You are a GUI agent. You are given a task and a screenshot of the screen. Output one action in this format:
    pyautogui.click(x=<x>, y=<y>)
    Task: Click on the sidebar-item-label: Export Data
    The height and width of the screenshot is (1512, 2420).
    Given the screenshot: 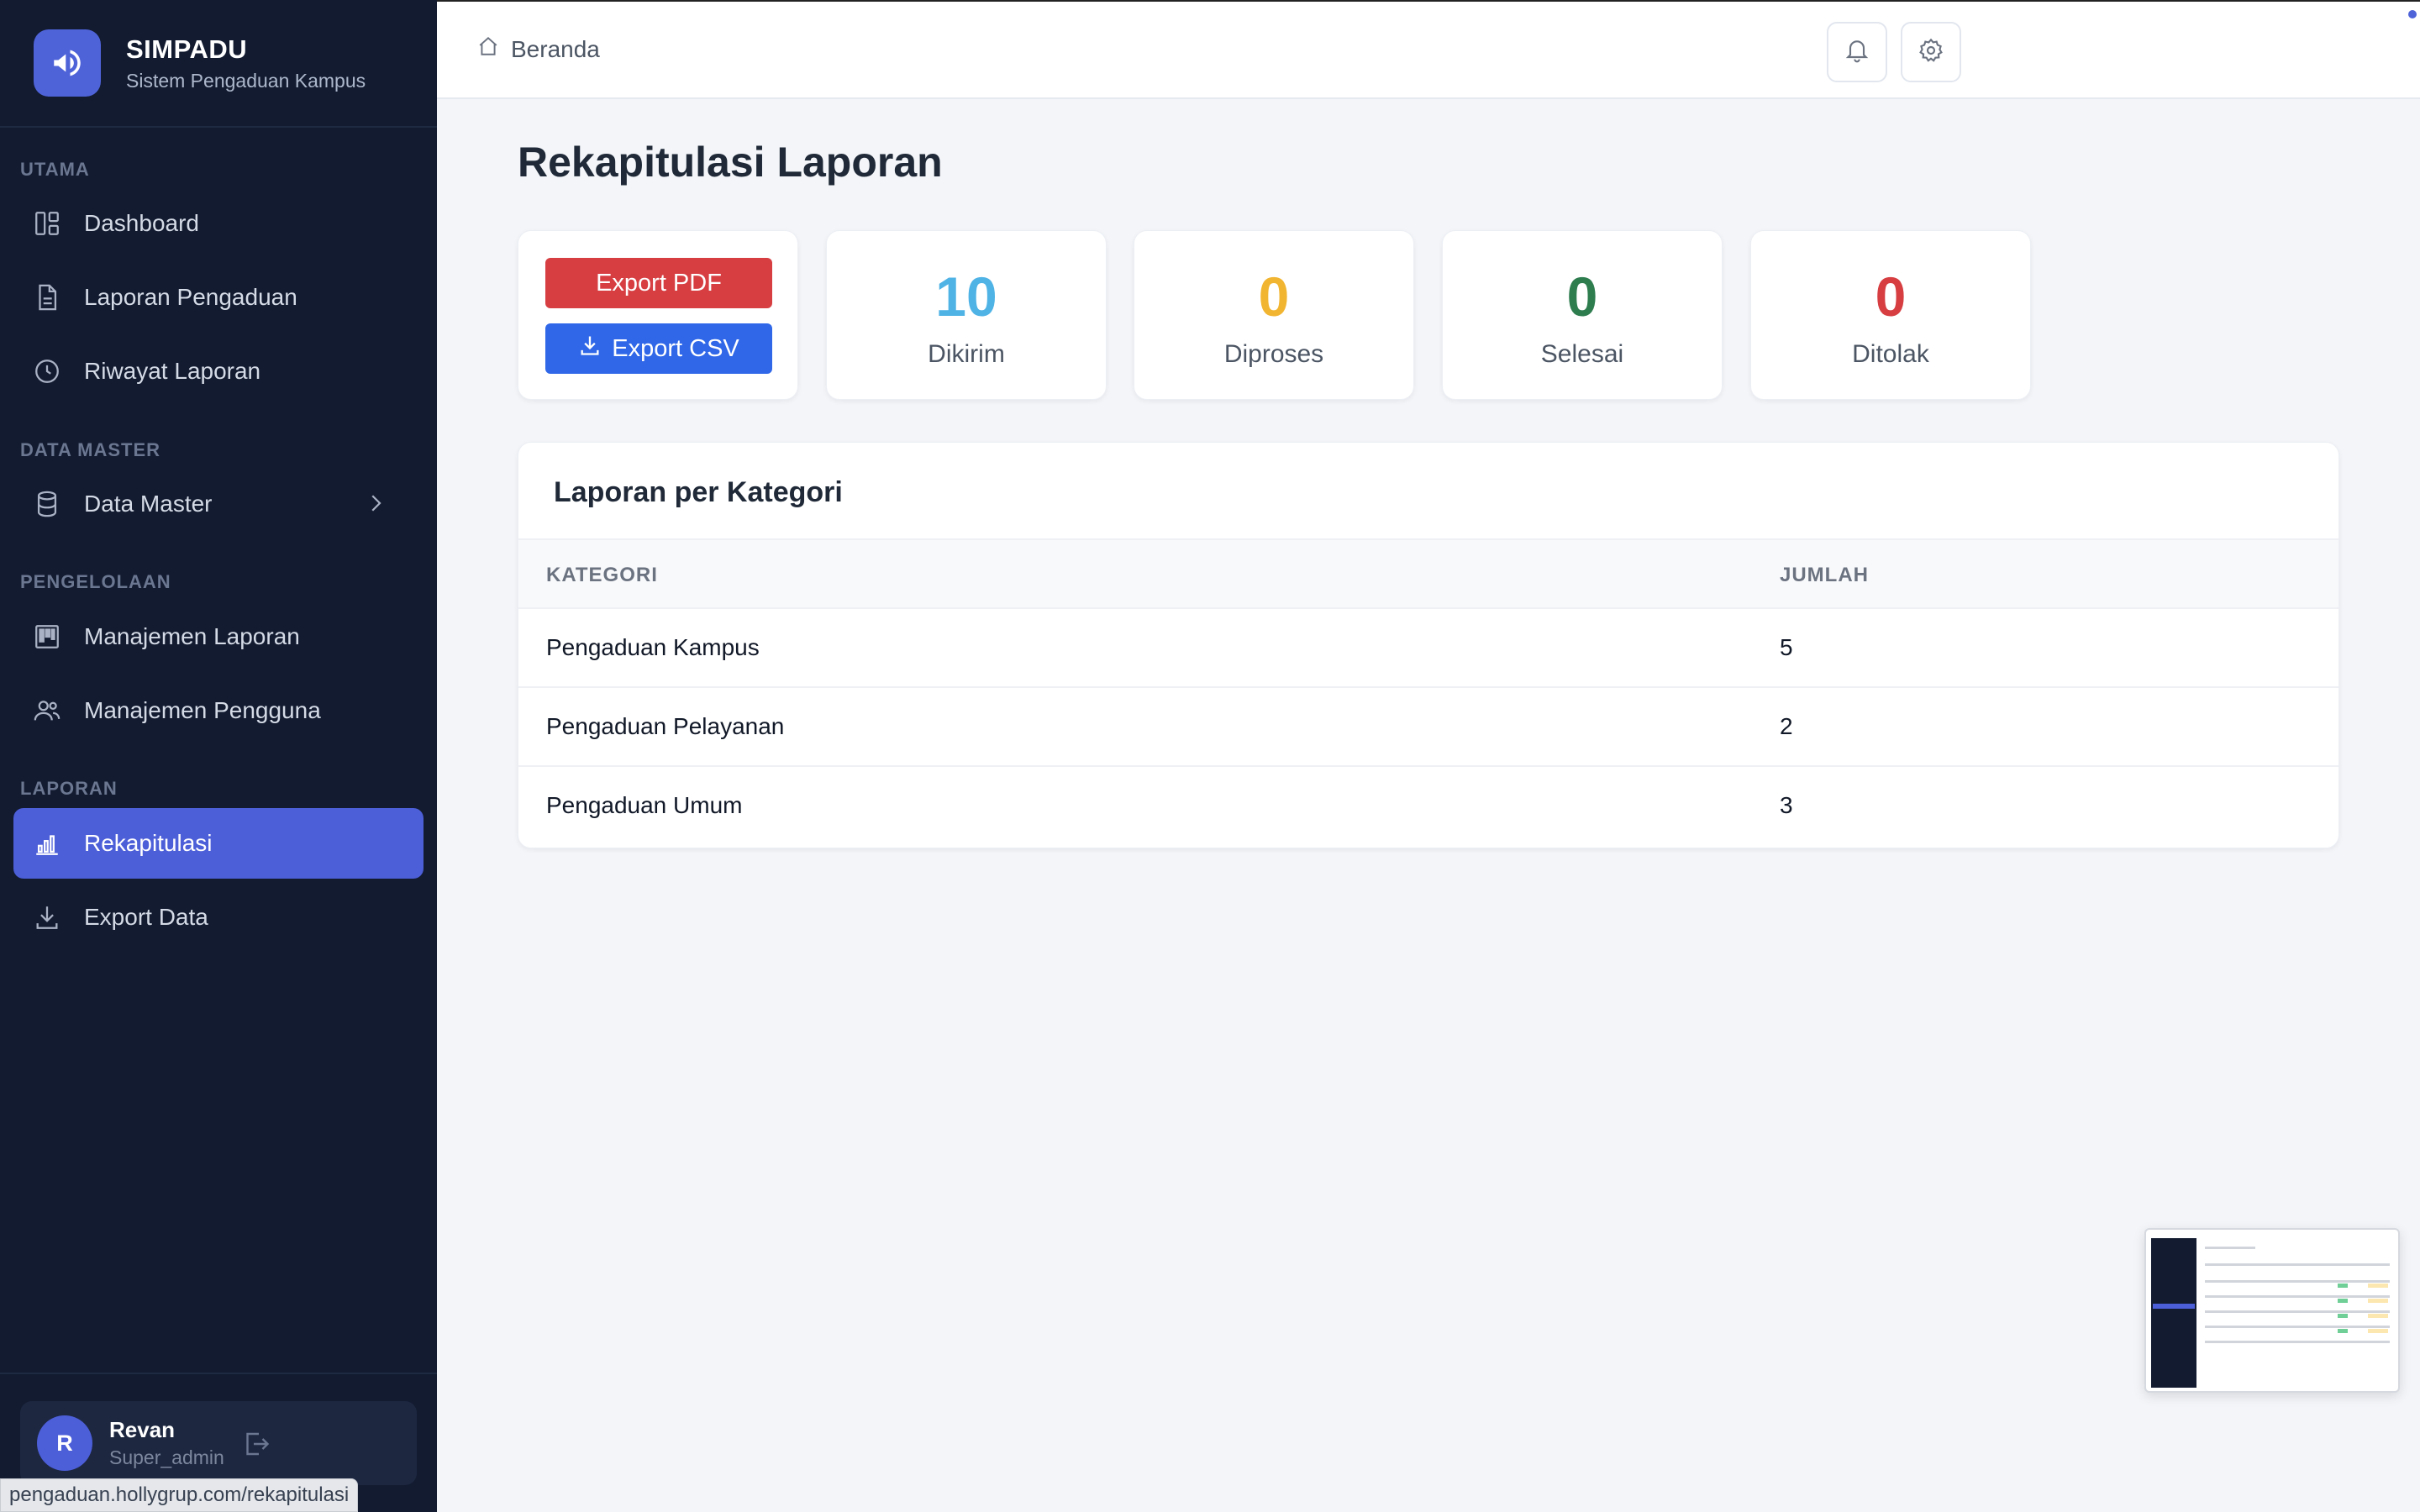 What is the action you would take?
    pyautogui.click(x=146, y=917)
    